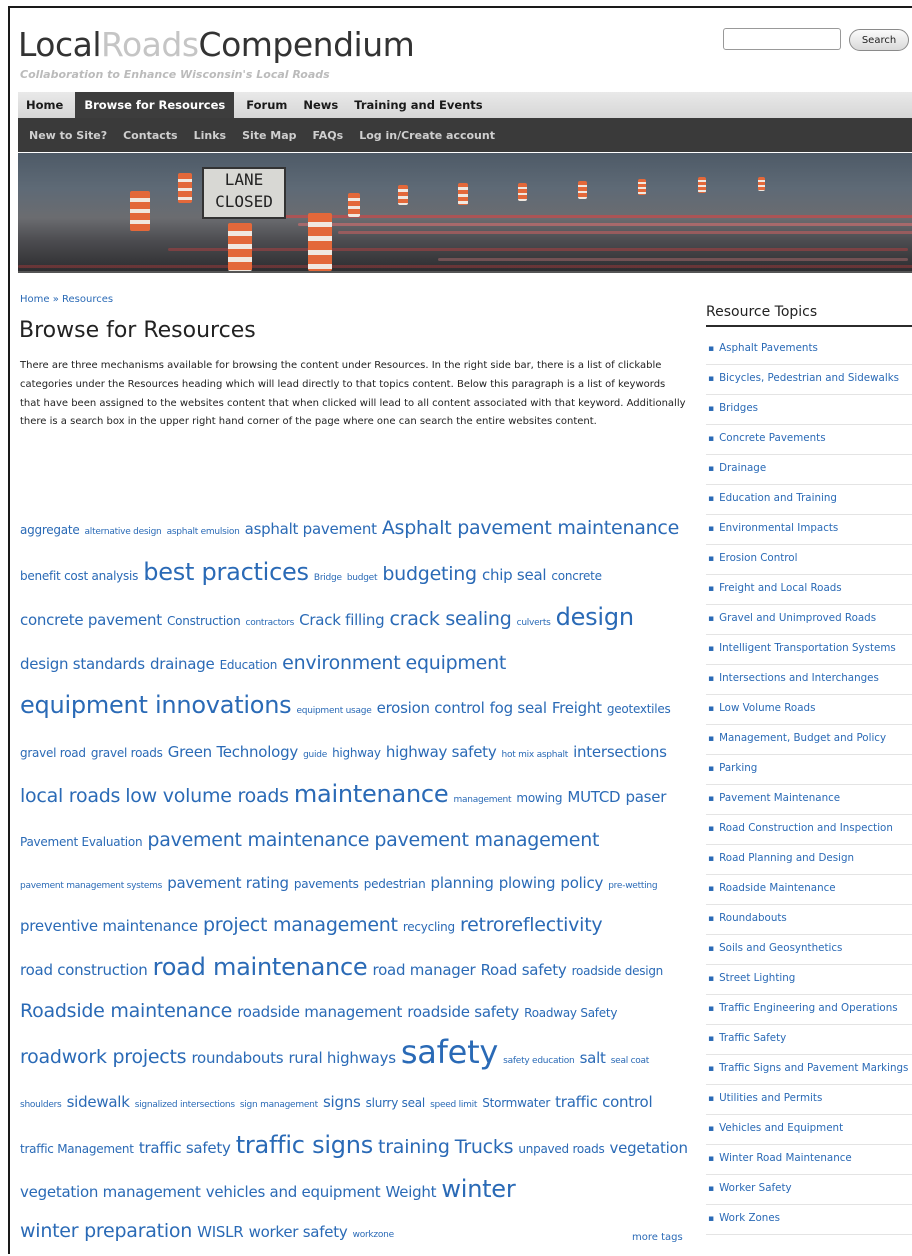 The width and height of the screenshot is (912, 1256). I want to click on tag-link: MUTCD, so click(593, 797).